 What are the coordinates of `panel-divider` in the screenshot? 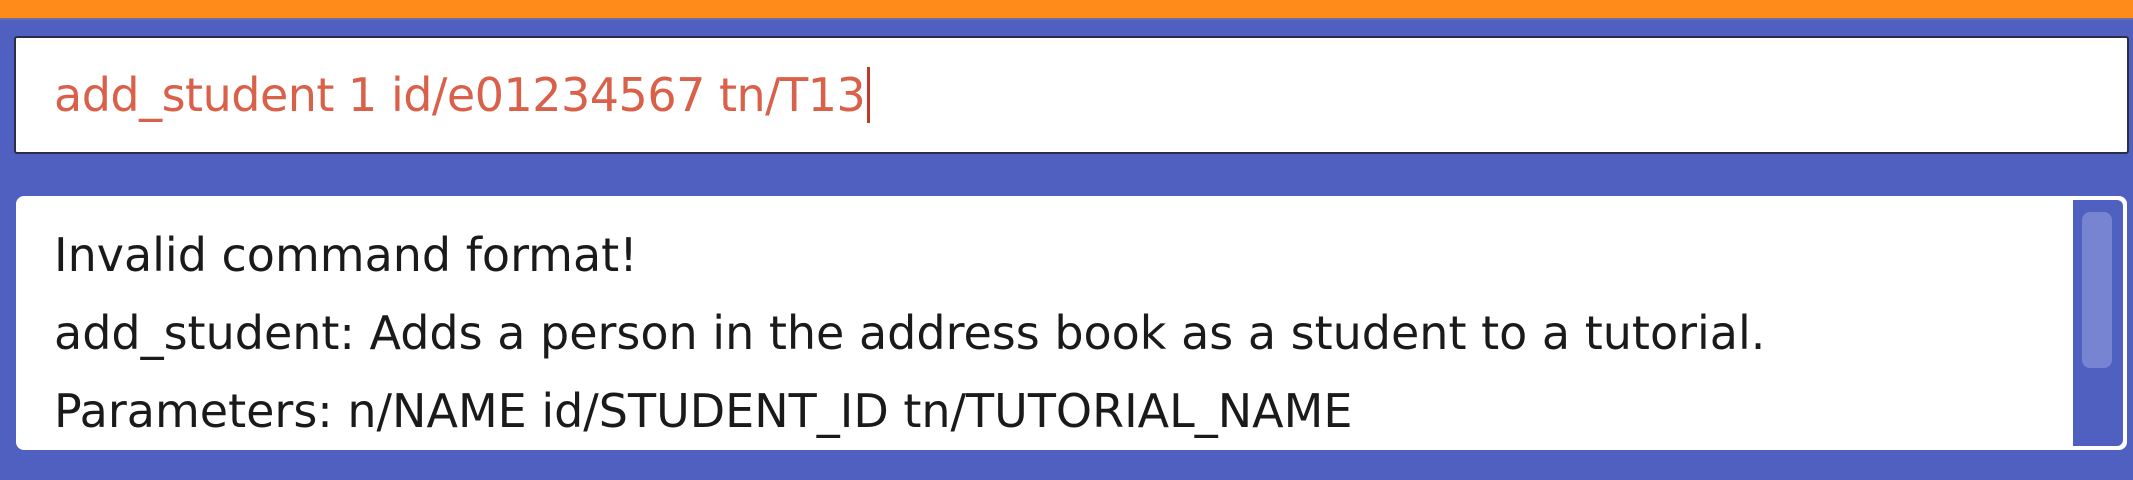 It's located at (1066, 177).